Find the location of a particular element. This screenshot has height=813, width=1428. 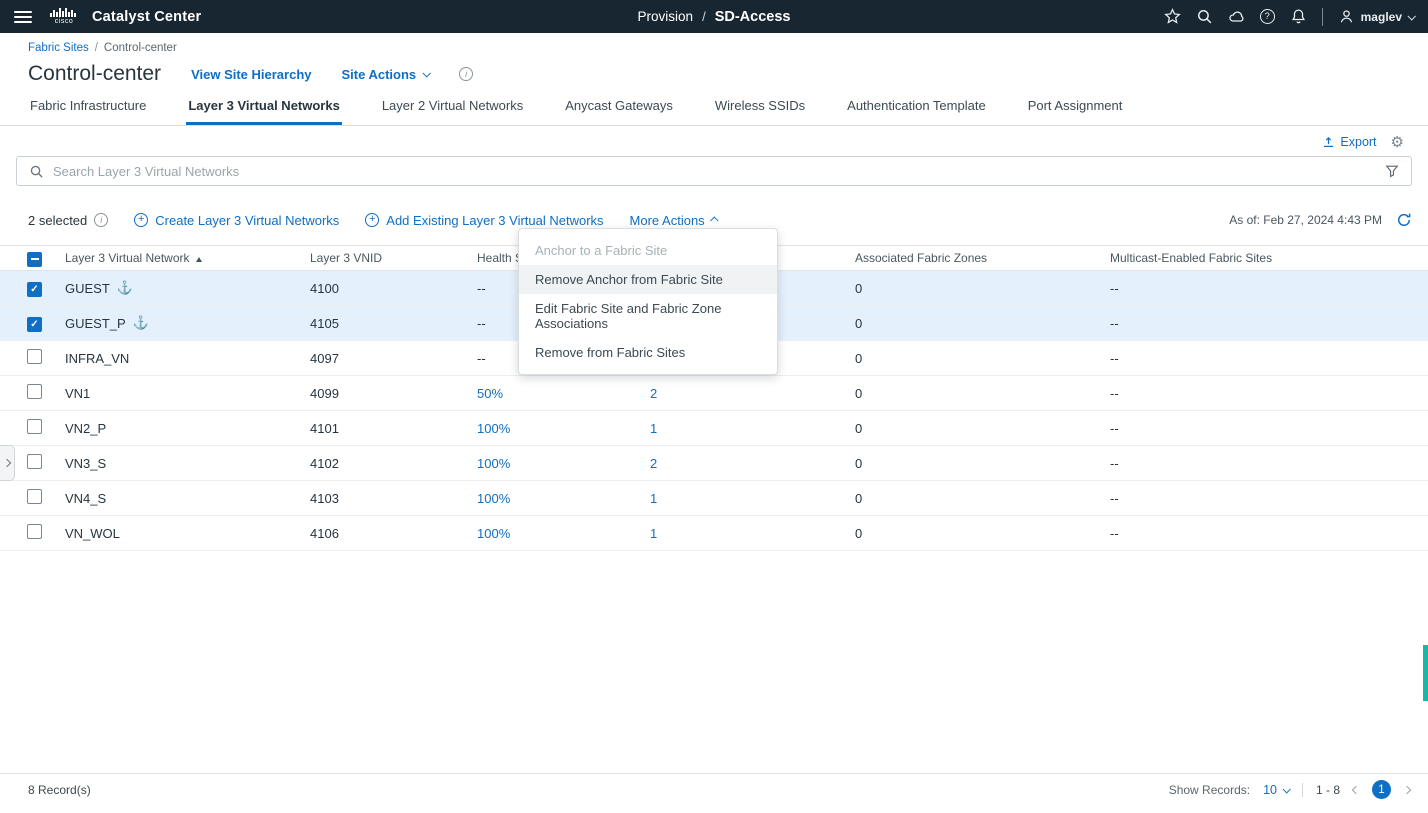

header-divider is located at coordinates (1322, 16).